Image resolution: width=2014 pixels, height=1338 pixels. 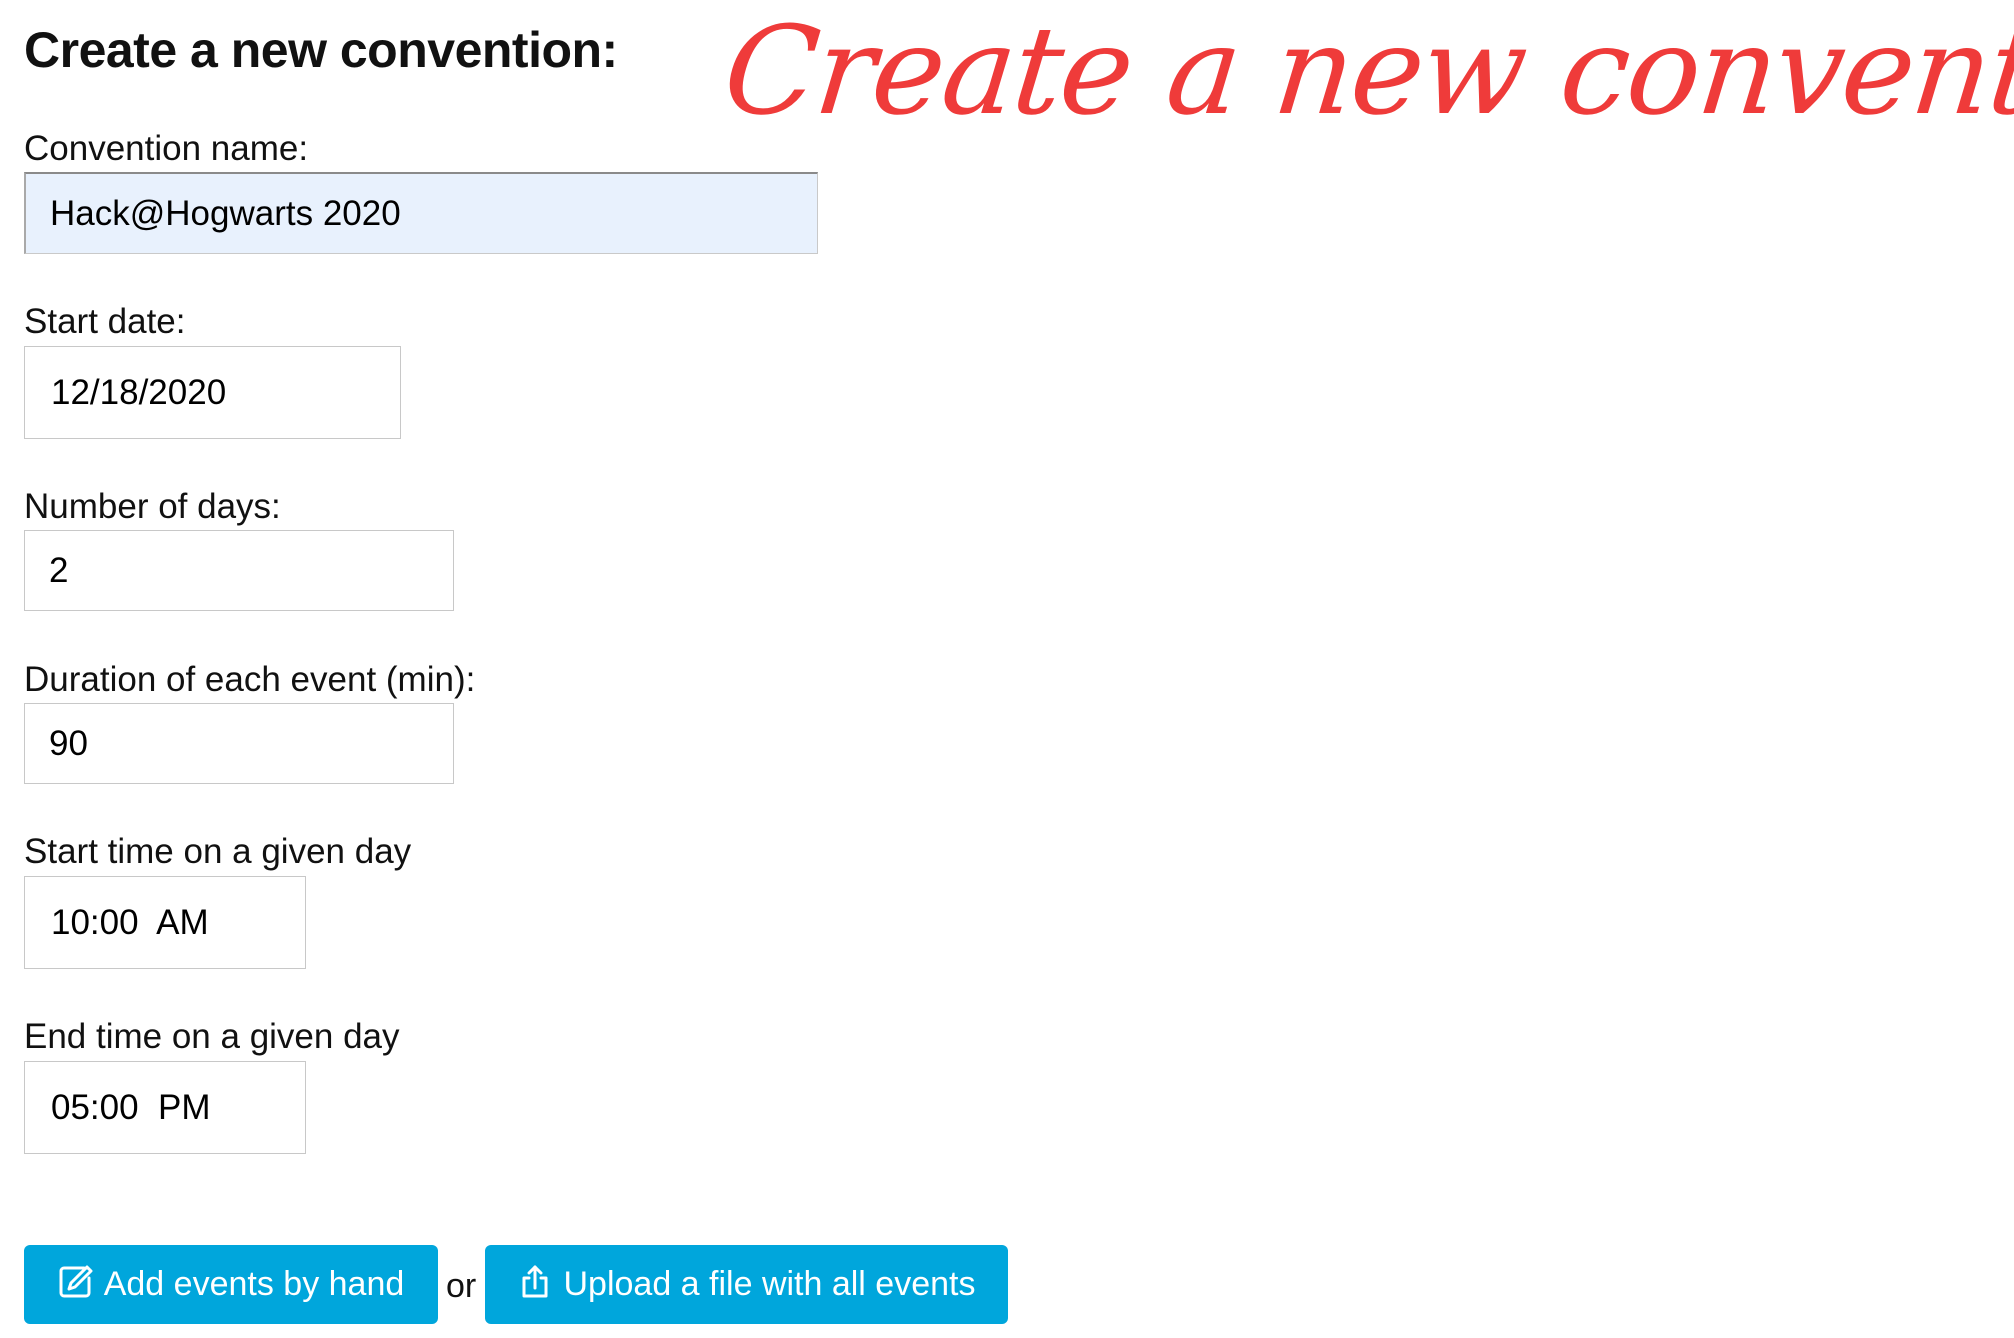 I want to click on page-title: Create a new convention:, so click(x=321, y=50).